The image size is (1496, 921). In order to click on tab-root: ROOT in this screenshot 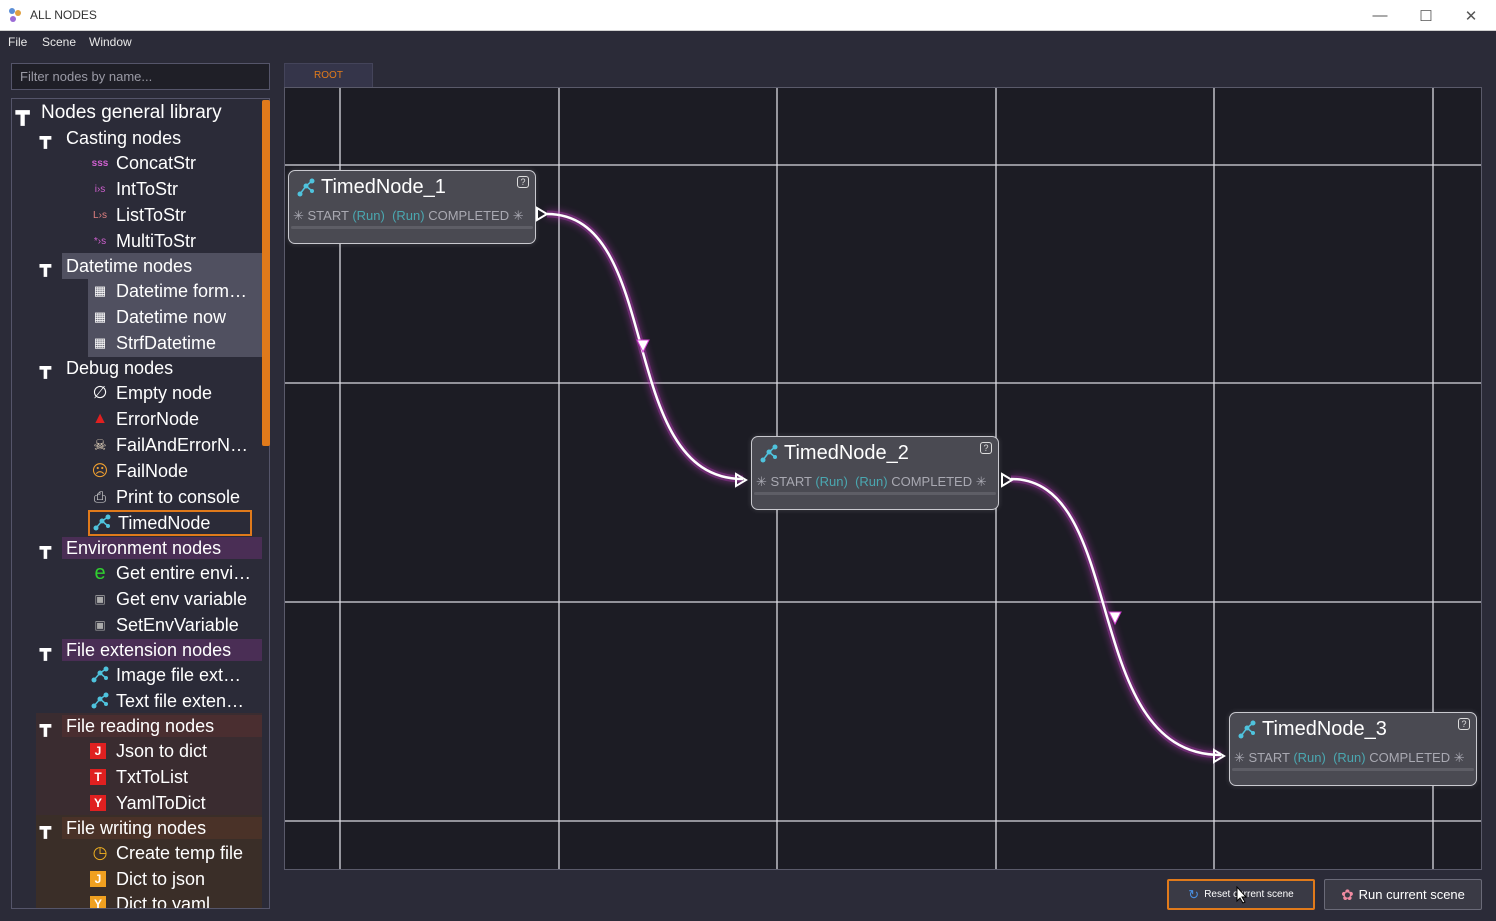, I will do `click(328, 75)`.